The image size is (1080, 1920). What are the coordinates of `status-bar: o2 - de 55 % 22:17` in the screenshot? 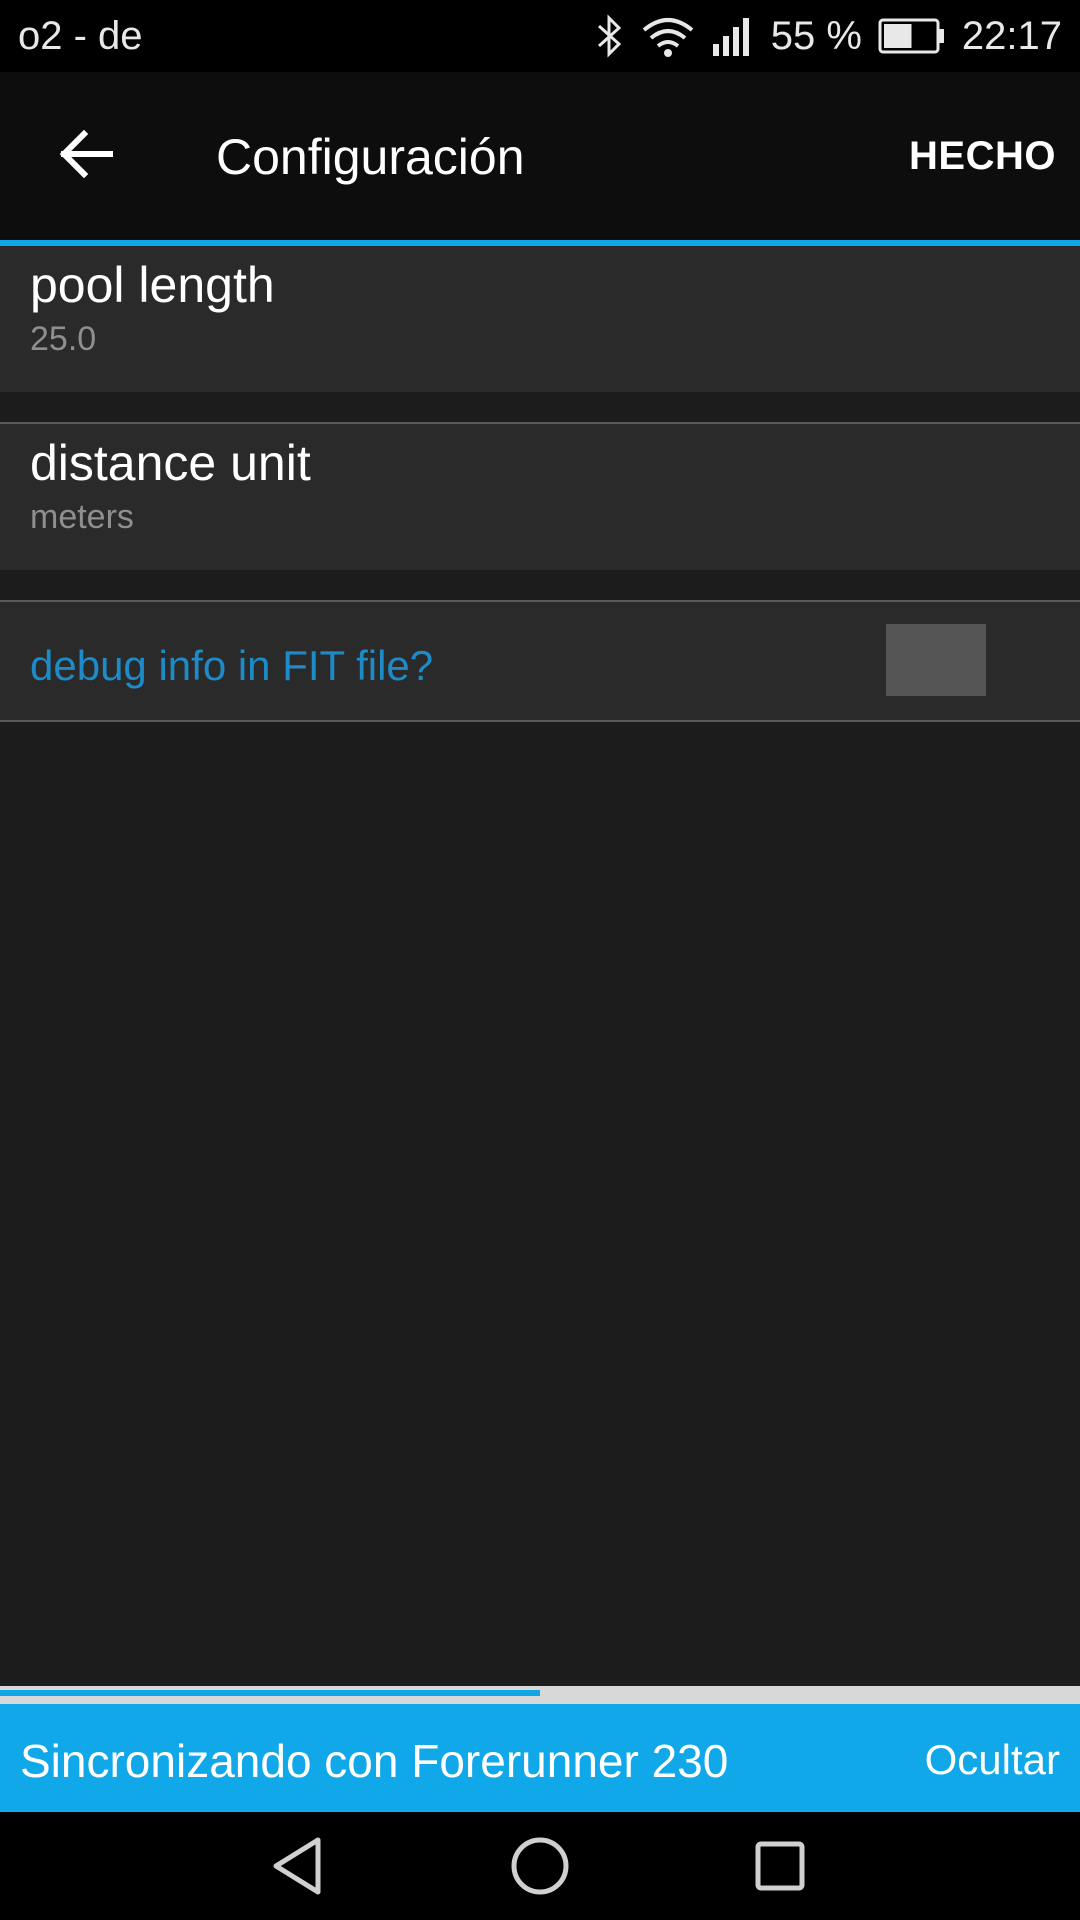 It's located at (540, 36).